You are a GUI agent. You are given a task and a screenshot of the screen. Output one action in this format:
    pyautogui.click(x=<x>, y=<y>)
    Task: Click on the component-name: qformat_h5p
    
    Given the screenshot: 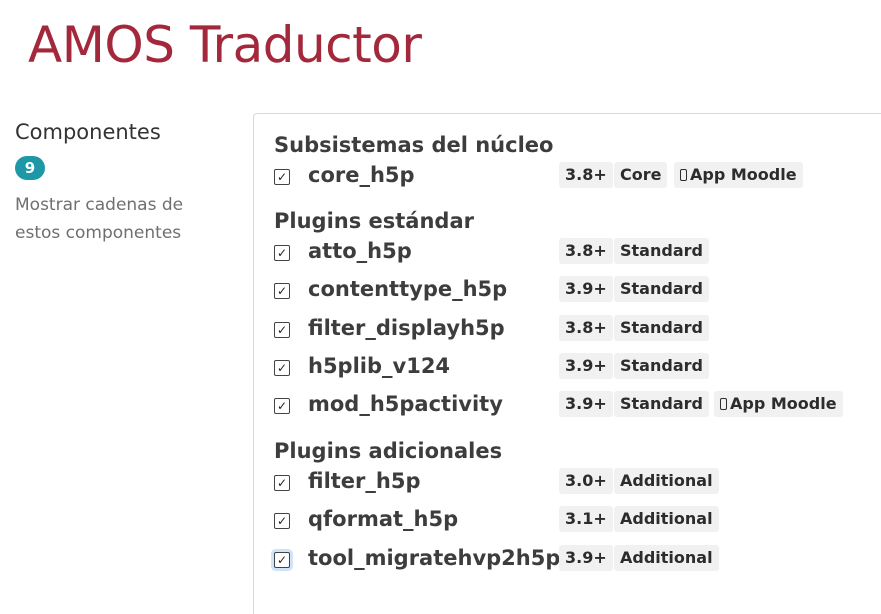 What is the action you would take?
    pyautogui.click(x=383, y=519)
    